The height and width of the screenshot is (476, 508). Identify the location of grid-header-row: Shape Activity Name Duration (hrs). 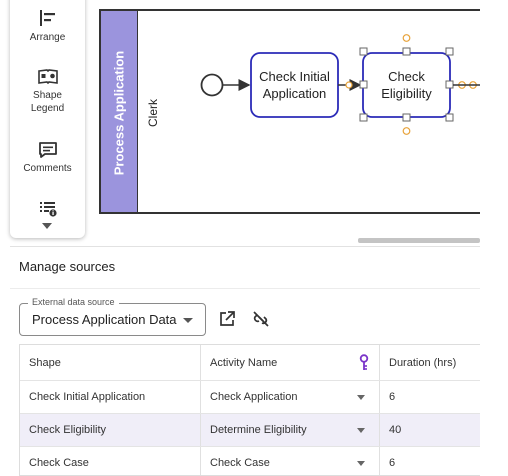
(250, 363).